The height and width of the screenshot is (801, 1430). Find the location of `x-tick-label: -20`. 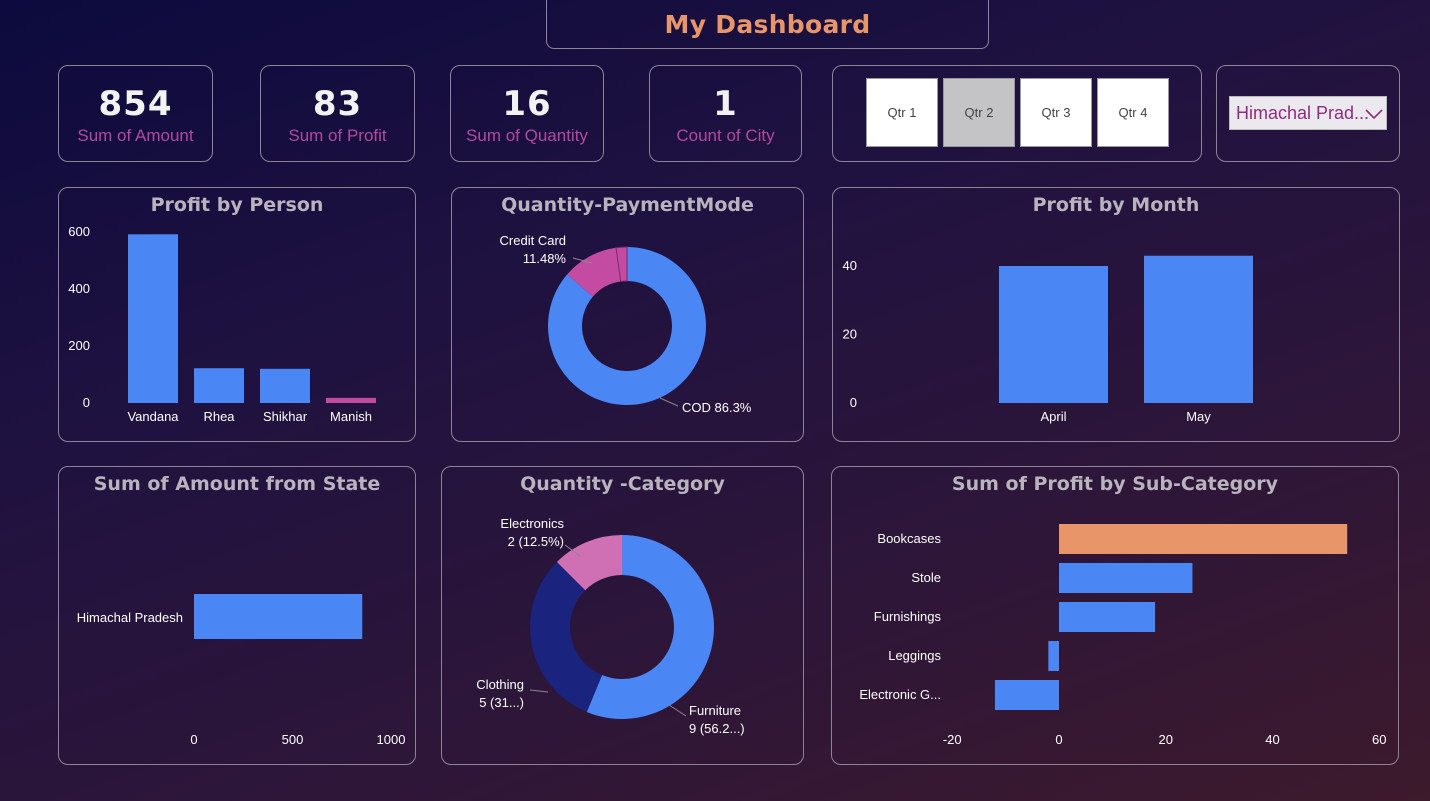

x-tick-label: -20 is located at coordinates (952, 739).